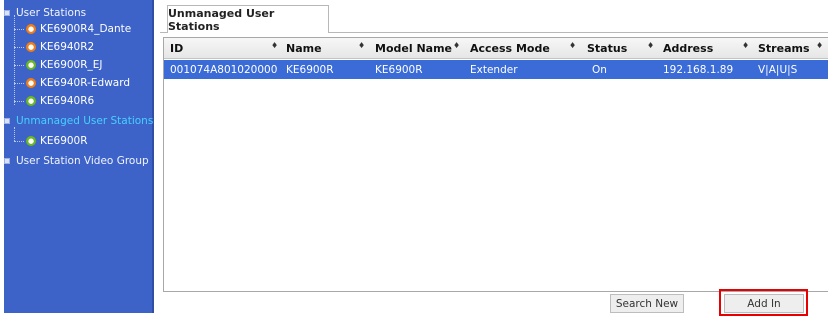  I want to click on column-header-model-name: Model Name, so click(413, 48).